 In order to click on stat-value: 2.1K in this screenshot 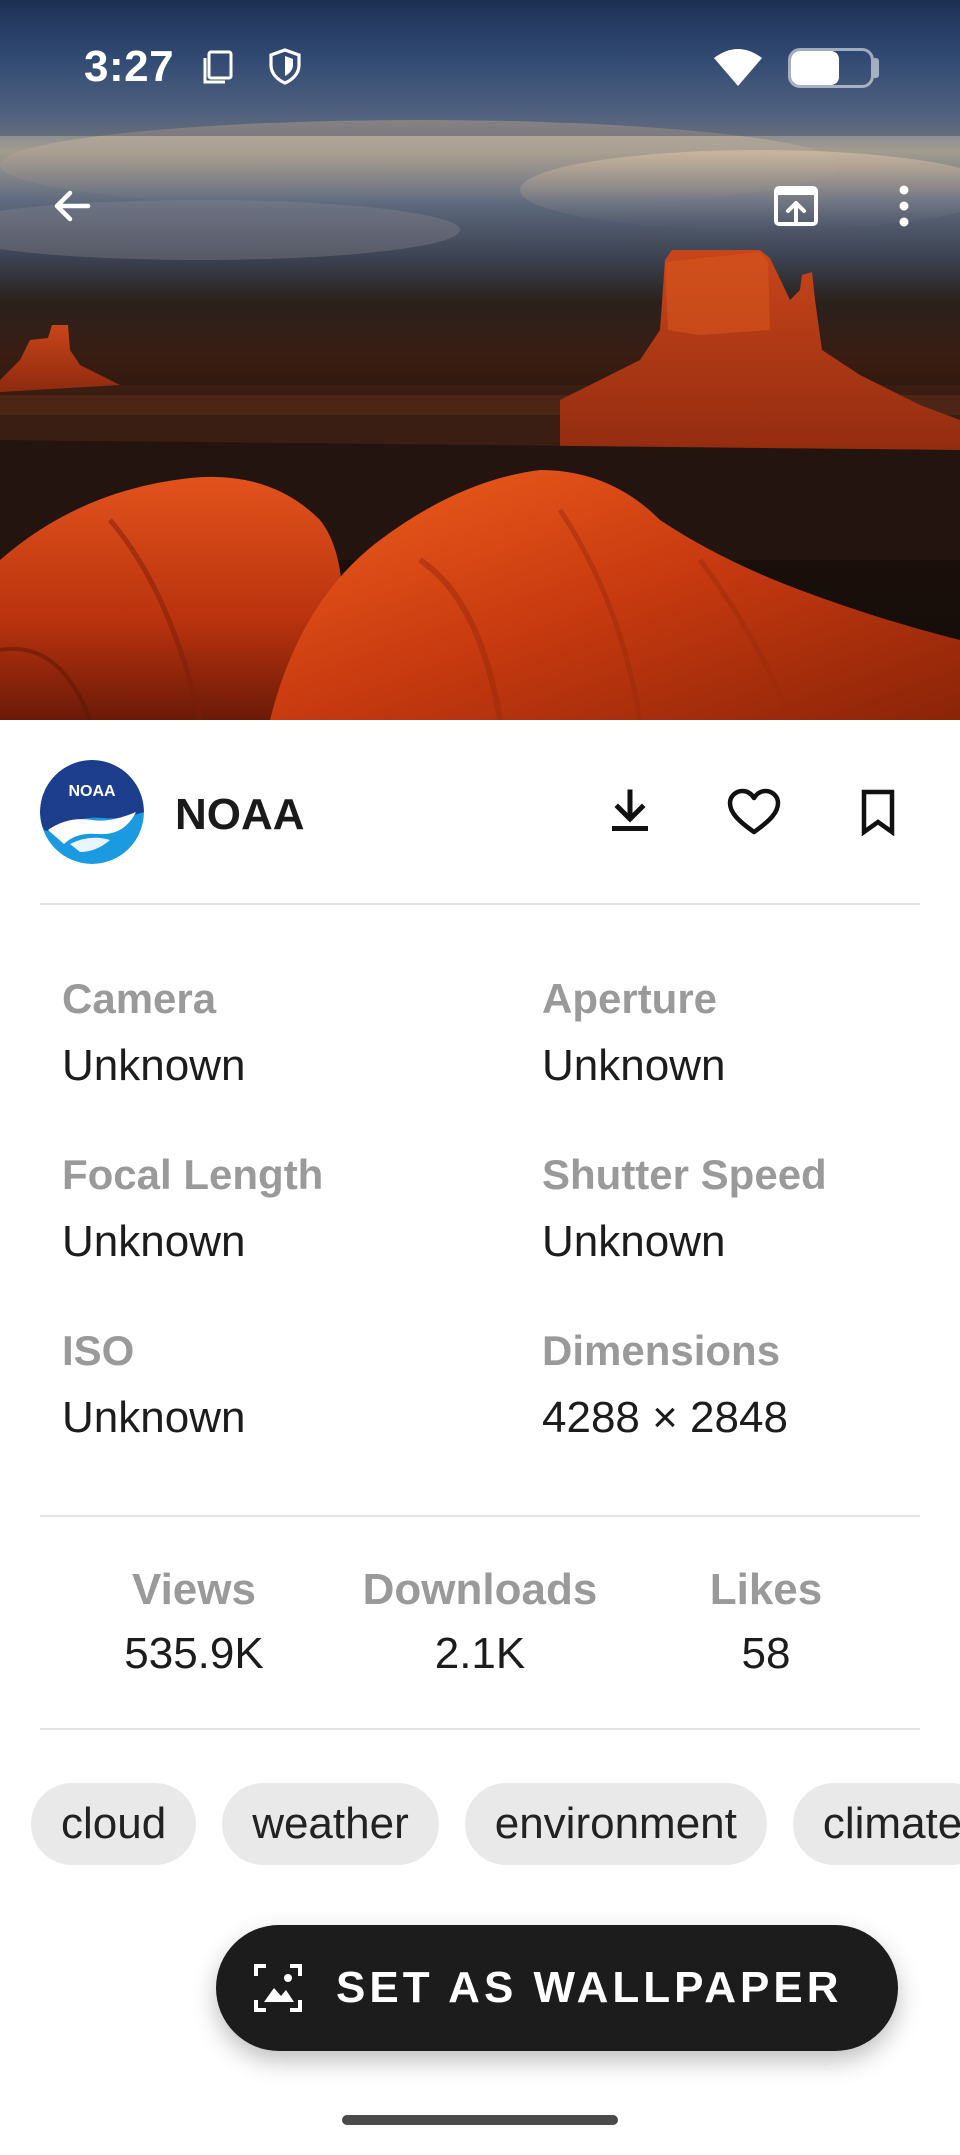, I will do `click(480, 1653)`.